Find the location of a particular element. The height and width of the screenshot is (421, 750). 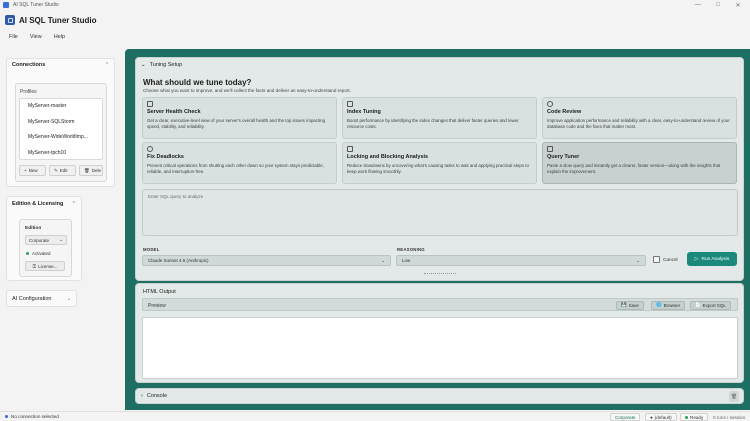

reasoning-select: Low ⌄ is located at coordinates (521, 260).